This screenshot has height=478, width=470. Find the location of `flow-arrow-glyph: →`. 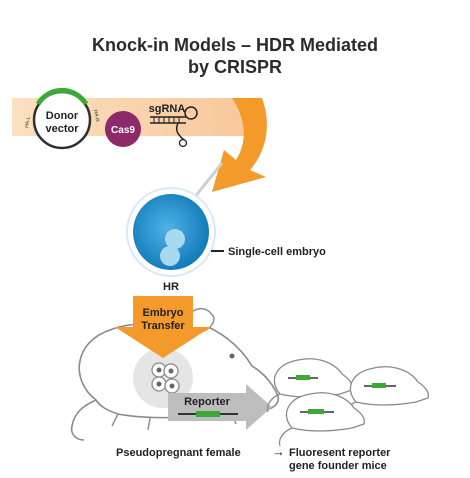

flow-arrow-glyph: → is located at coordinates (278, 451).